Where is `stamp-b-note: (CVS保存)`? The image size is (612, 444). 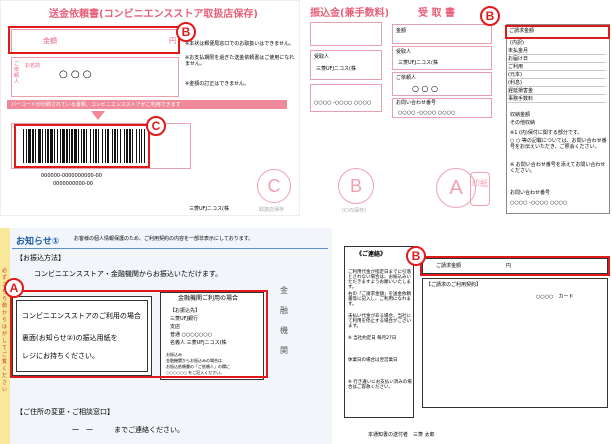 stamp-b-note: (CVS保存) is located at coordinates (354, 211).